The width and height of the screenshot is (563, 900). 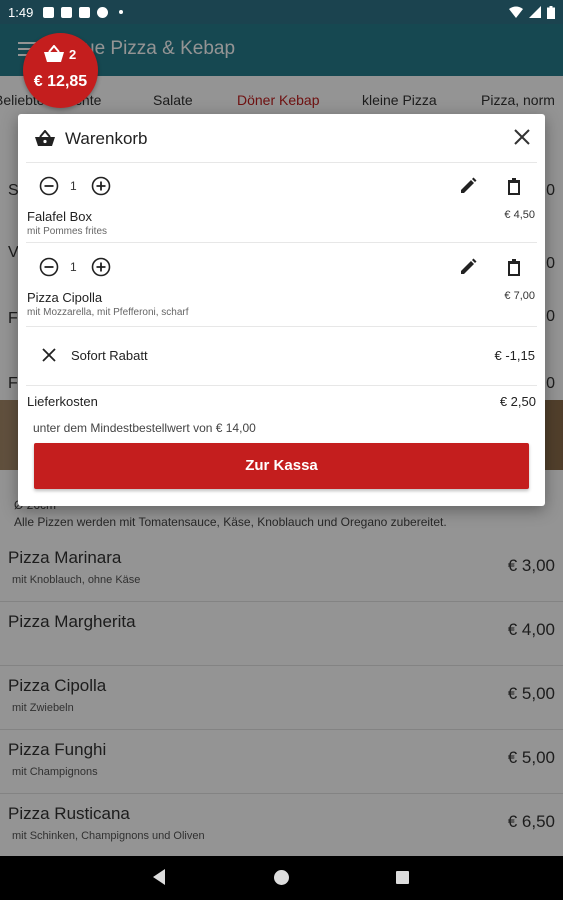 What do you see at coordinates (519, 215) in the screenshot?
I see `item-price: € 4,50` at bounding box center [519, 215].